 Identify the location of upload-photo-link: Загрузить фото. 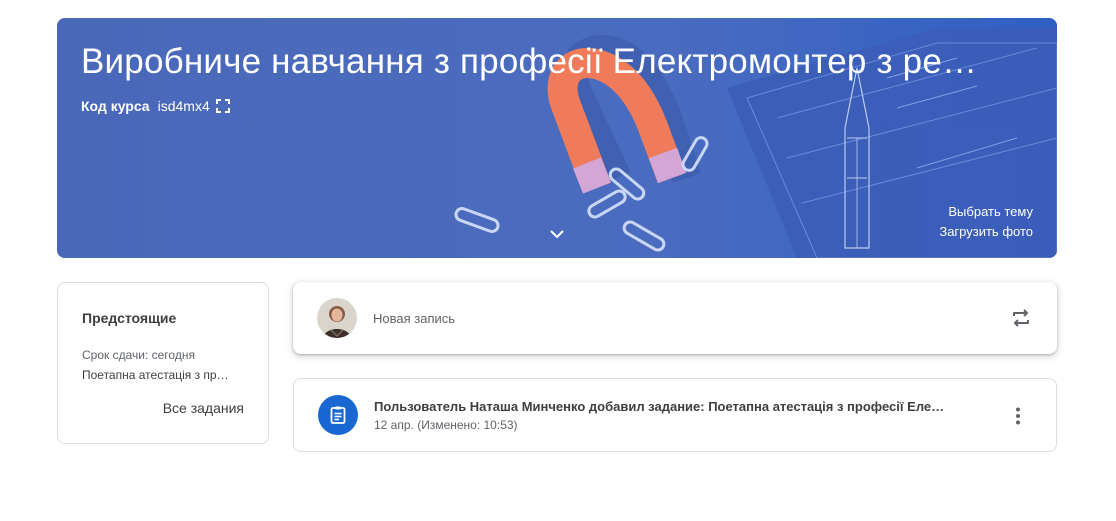
(986, 231).